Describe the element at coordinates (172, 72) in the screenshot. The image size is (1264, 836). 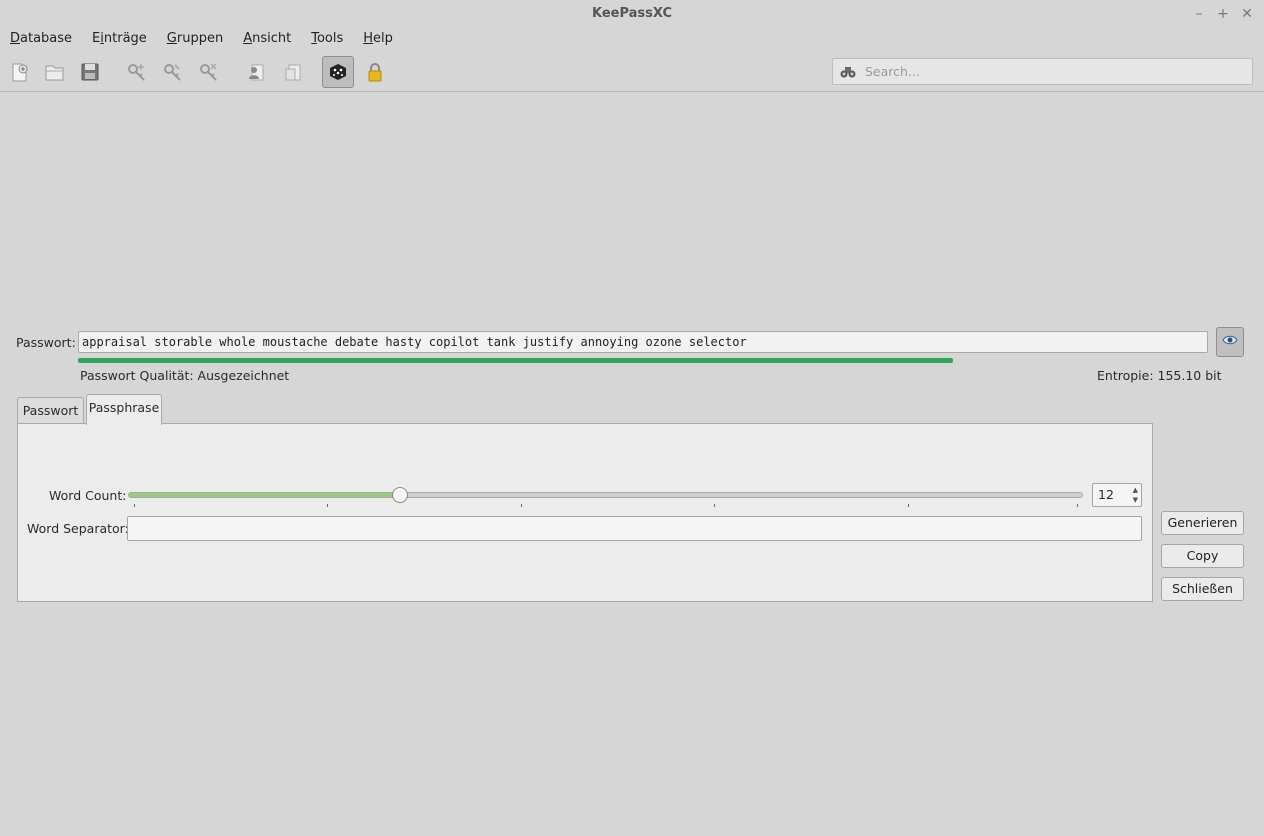
I see `edit-entry-icon` at that location.